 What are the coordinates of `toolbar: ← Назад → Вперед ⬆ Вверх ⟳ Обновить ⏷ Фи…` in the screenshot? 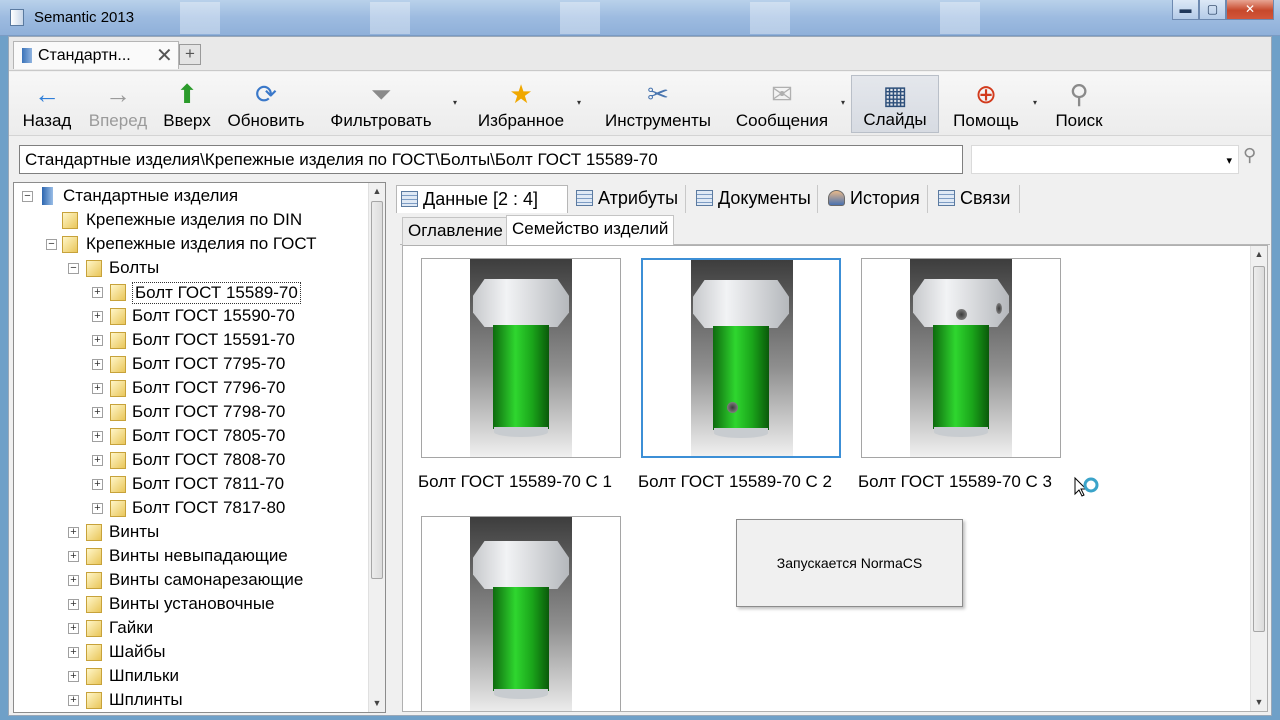 It's located at (640, 104).